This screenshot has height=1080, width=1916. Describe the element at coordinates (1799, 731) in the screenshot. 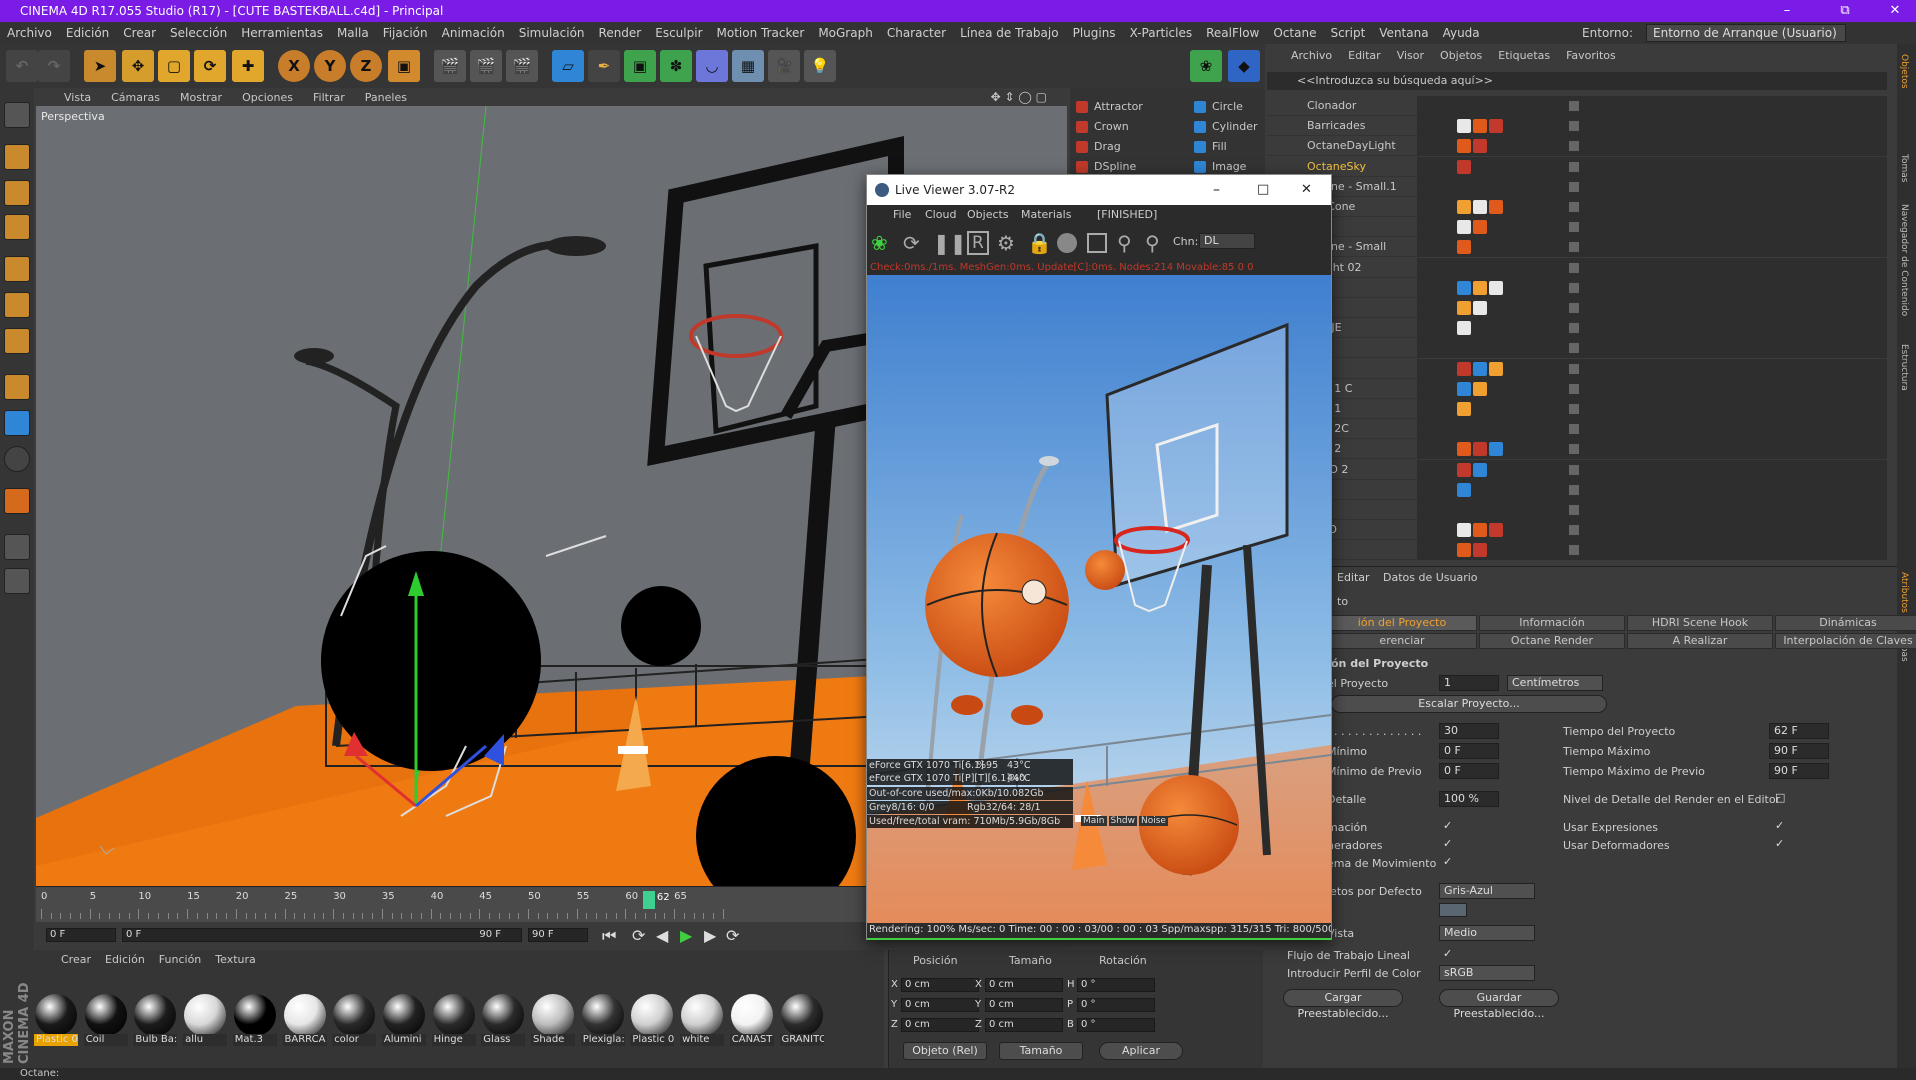

I see `am-project-time-field: 62 F` at that location.